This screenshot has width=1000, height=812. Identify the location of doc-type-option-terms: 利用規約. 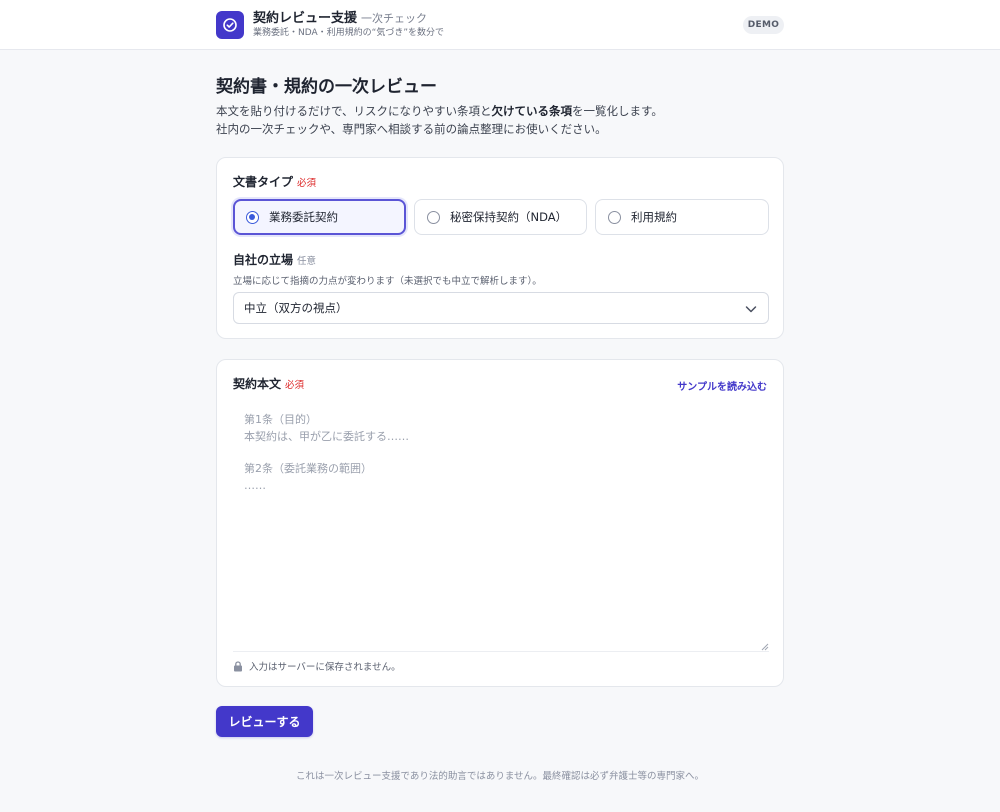
(682, 217).